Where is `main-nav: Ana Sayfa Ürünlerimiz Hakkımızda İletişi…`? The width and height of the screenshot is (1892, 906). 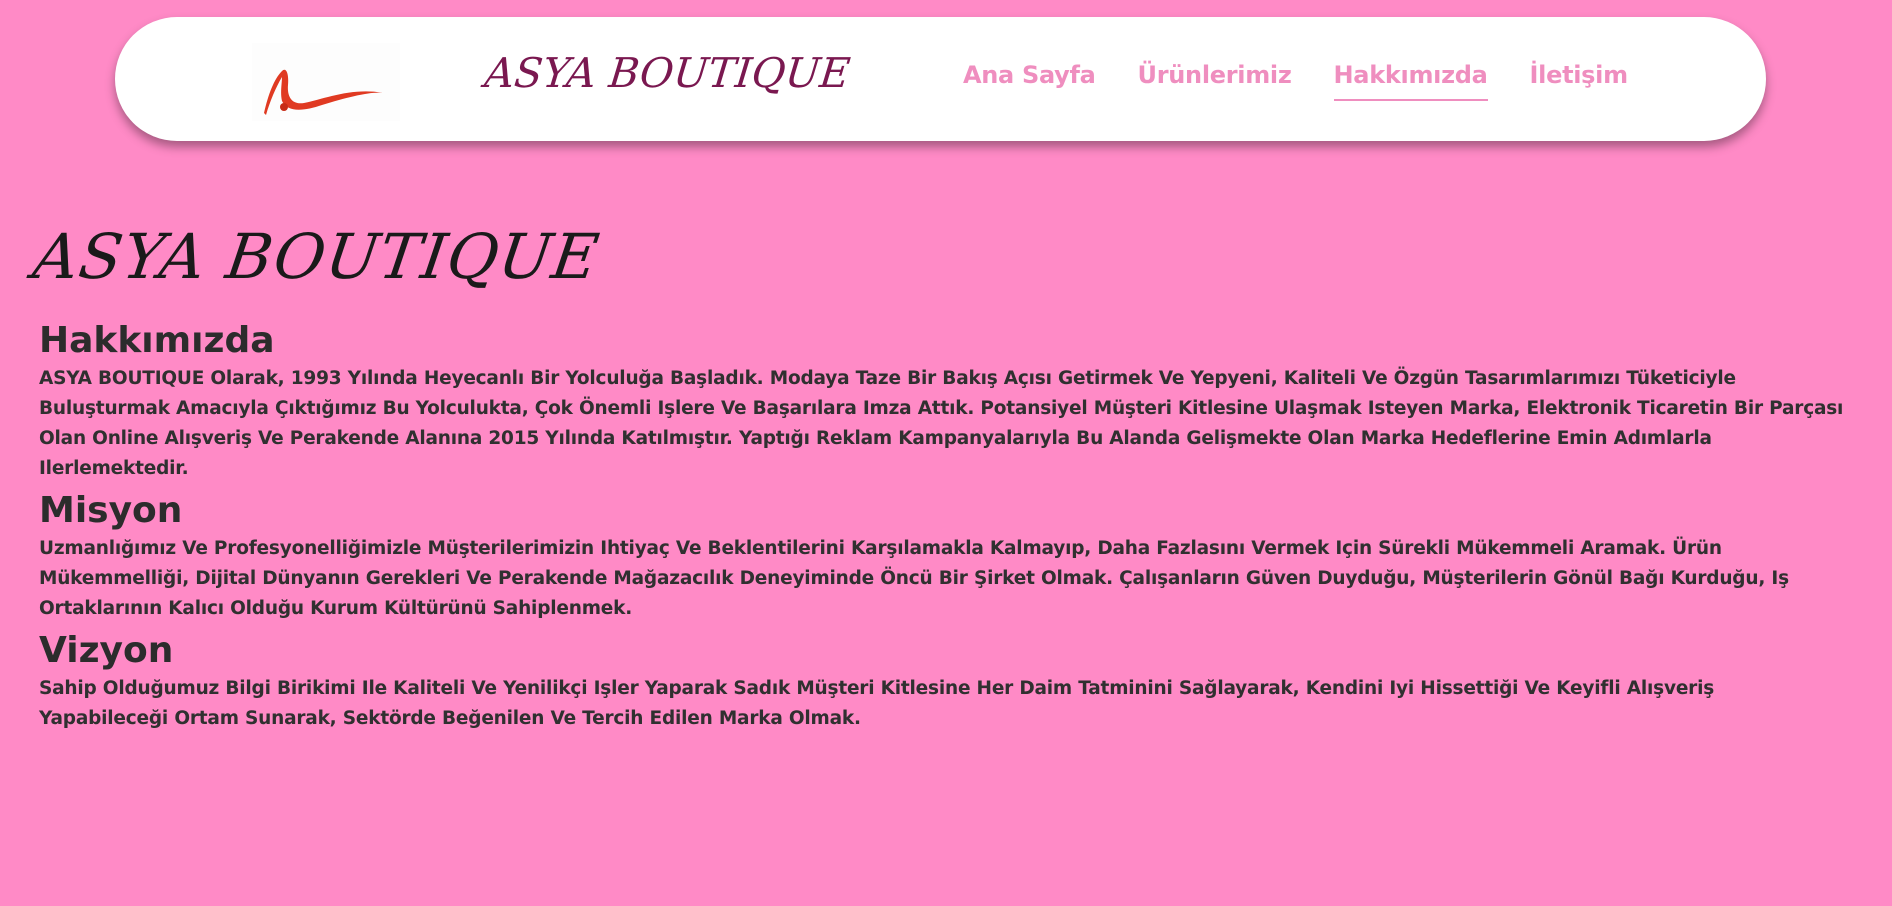 main-nav: Ana Sayfa Ürünlerimiz Hakkımızda İletişi… is located at coordinates (1296, 81).